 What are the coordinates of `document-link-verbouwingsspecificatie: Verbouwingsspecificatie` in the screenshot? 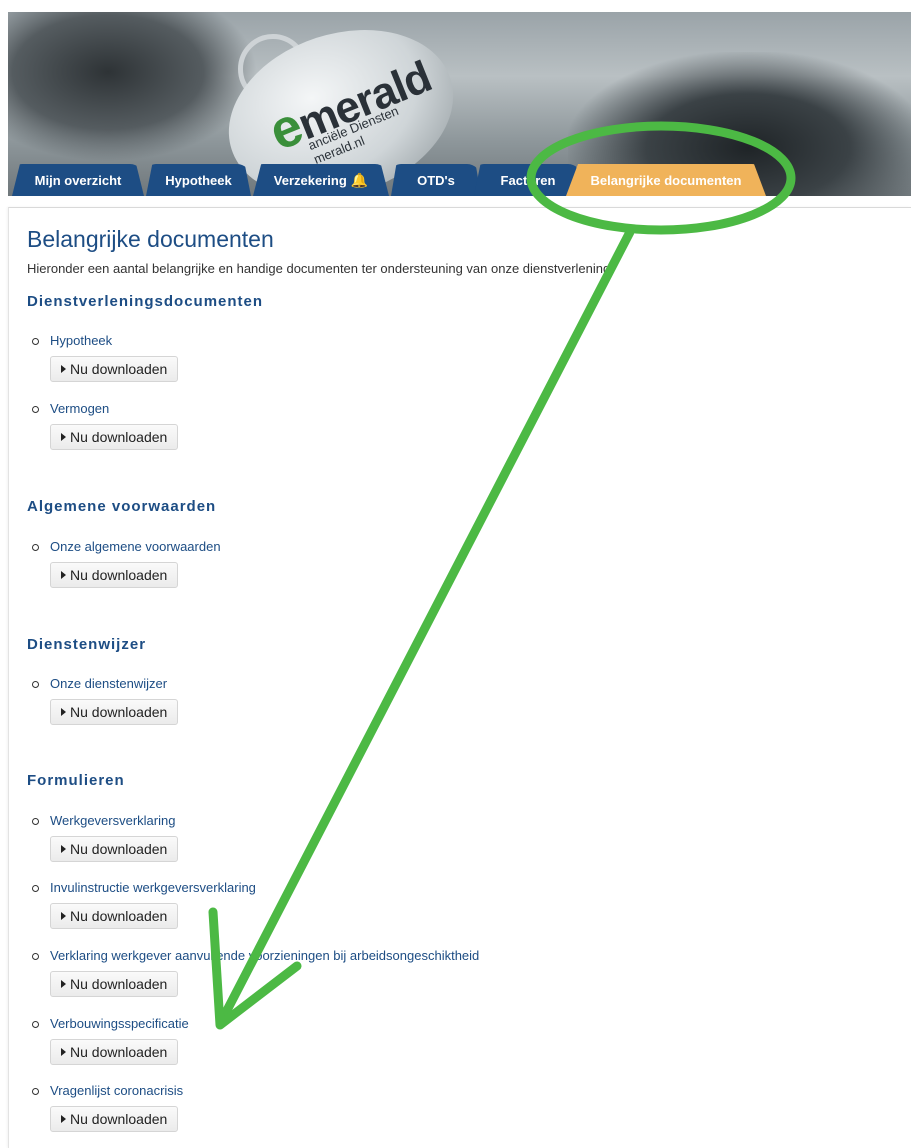 It's located at (119, 1023).